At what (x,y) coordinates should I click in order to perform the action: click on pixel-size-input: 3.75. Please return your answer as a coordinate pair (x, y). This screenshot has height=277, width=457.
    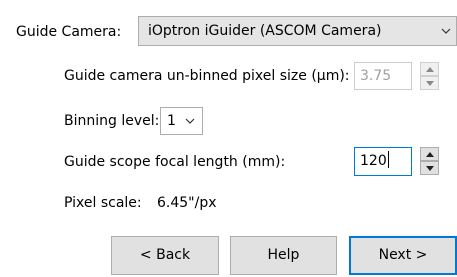
    Looking at the image, I should click on (383, 76).